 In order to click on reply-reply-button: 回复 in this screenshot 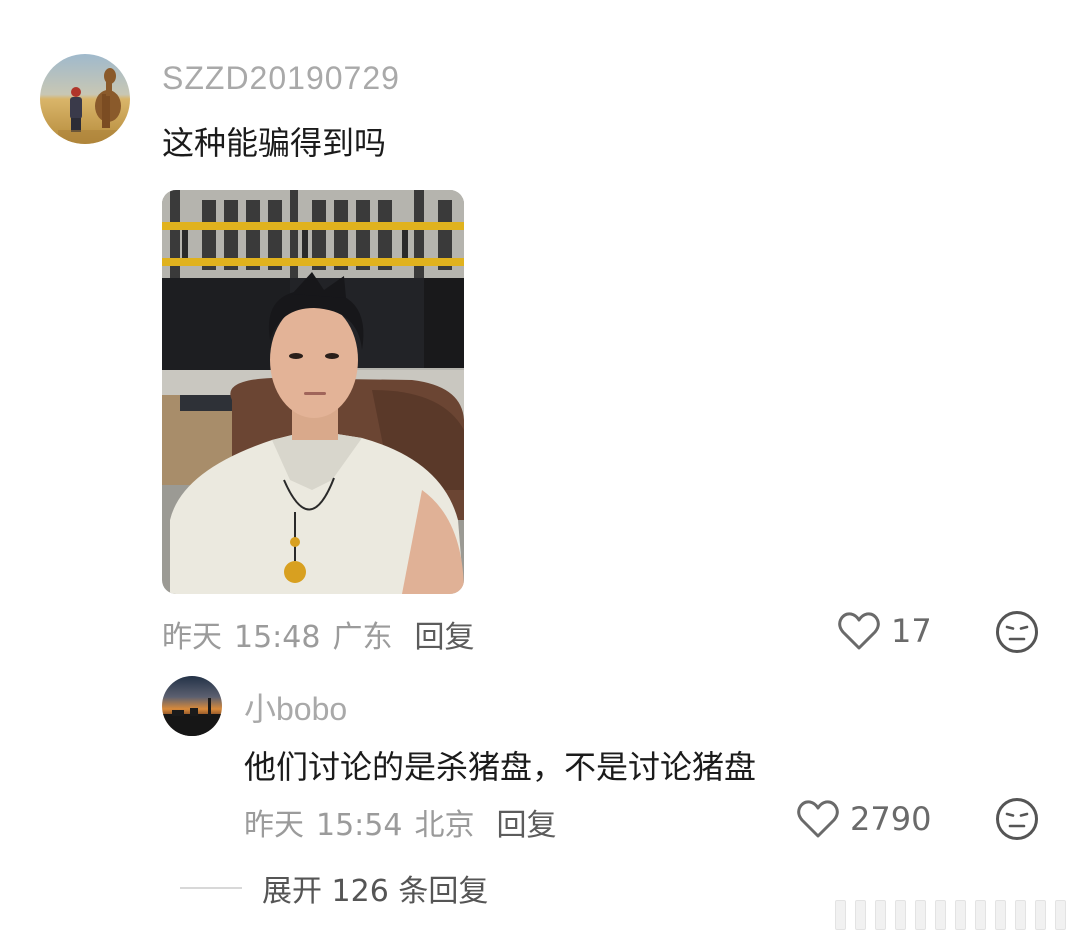, I will do `click(526, 825)`.